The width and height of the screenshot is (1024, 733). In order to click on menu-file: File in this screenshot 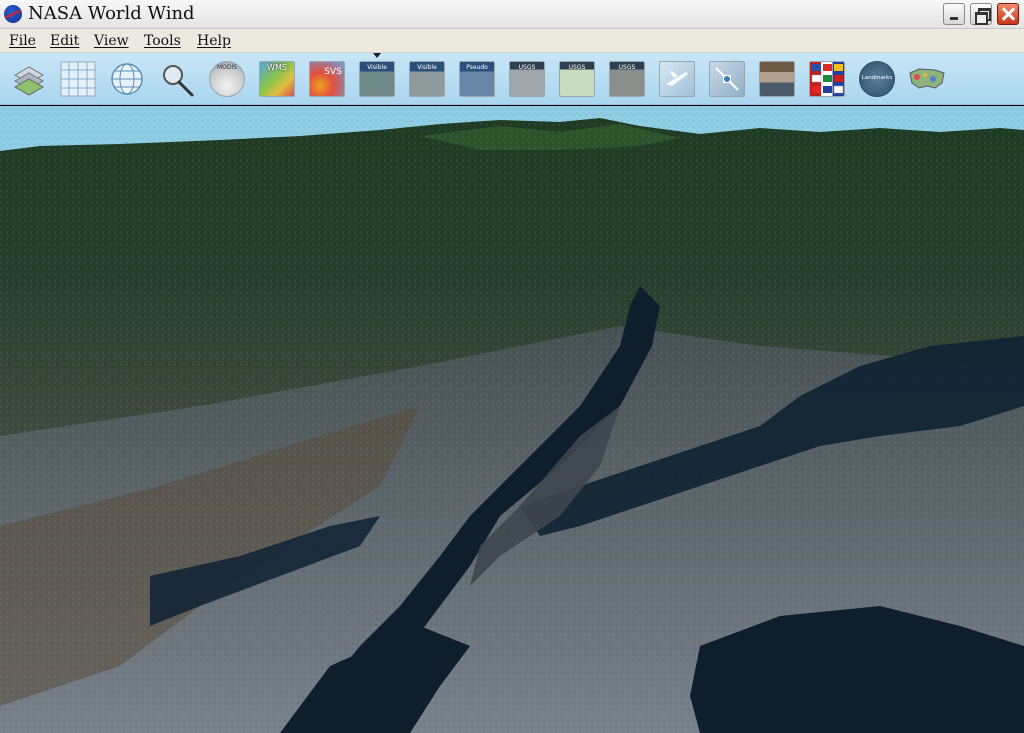, I will do `click(22, 41)`.